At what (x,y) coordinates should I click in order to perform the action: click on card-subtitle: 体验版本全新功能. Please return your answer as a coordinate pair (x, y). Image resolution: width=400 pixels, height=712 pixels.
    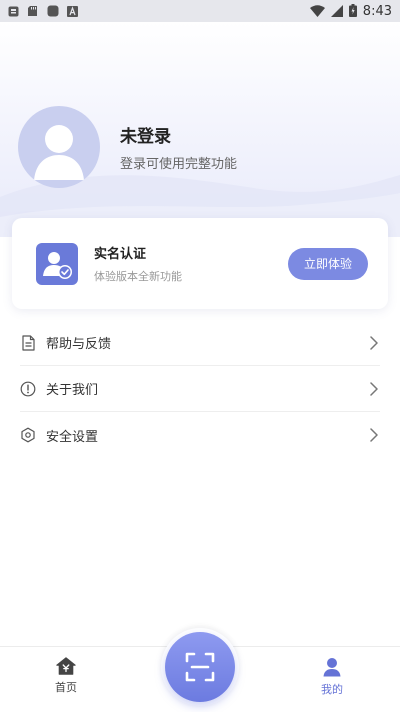
    Looking at the image, I should click on (138, 276).